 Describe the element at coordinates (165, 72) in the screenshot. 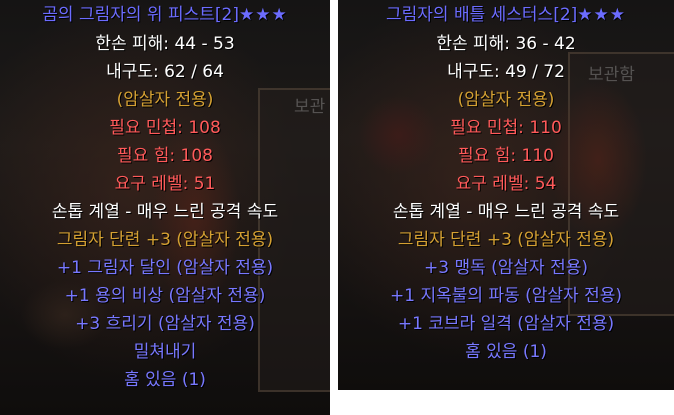

I see `item-stat-line: 내구도: 62 / 64` at that location.